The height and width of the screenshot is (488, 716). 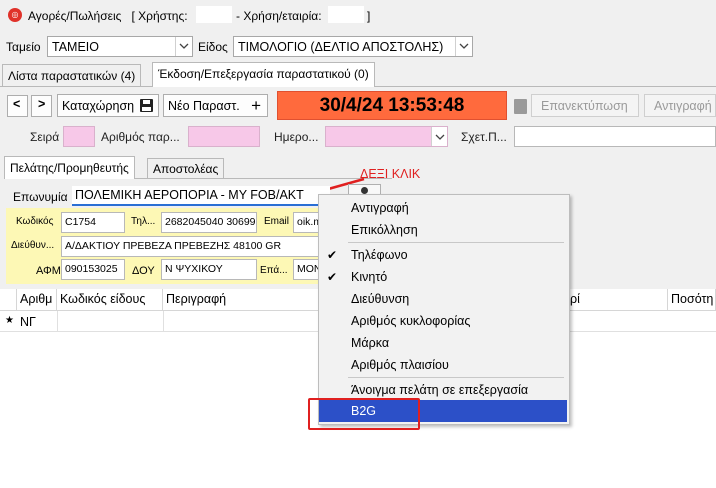 I want to click on related-doc-input, so click(x=615, y=136).